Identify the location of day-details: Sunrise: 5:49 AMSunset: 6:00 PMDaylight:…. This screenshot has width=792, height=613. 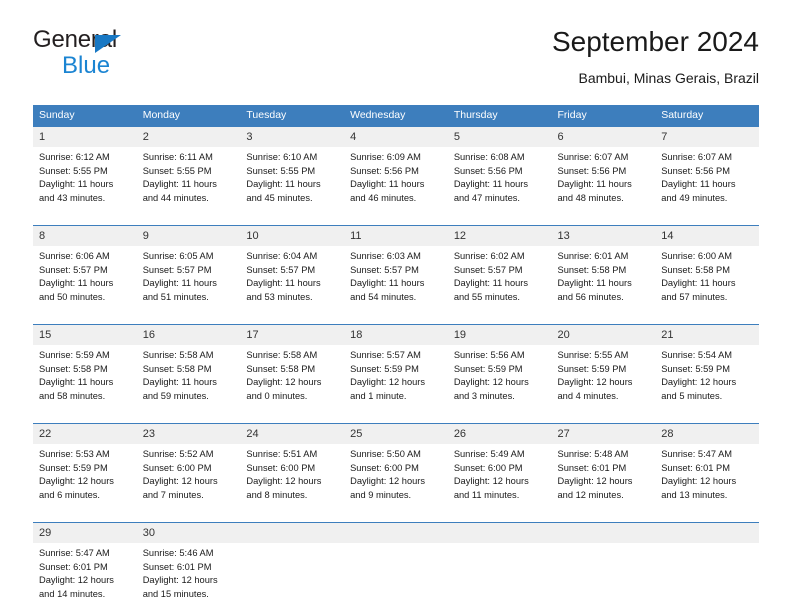
(500, 473).